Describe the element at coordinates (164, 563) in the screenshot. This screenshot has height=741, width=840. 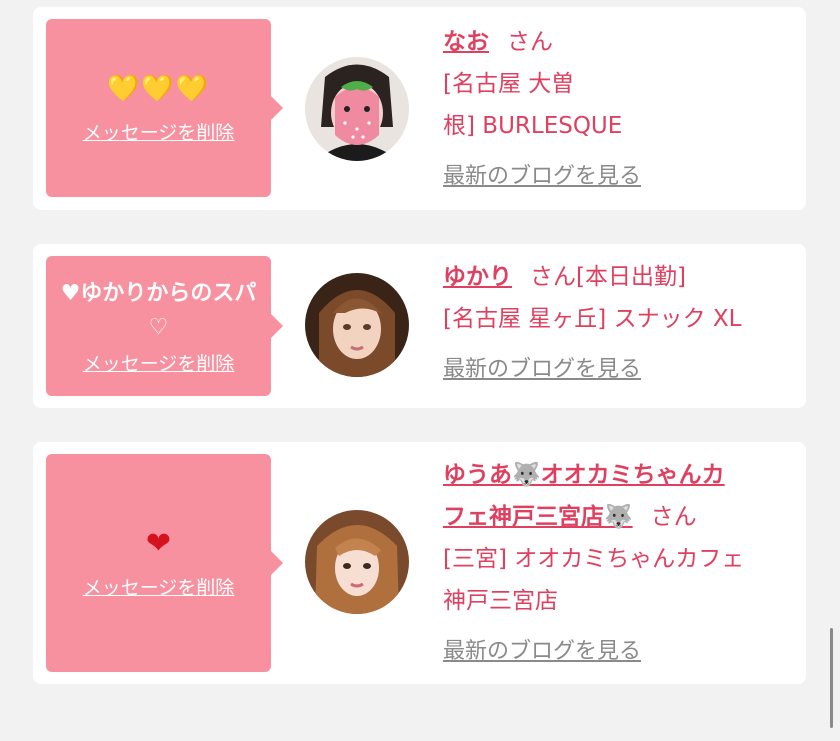
I see `message-bubble: ❤ メッセージを削除` at that location.